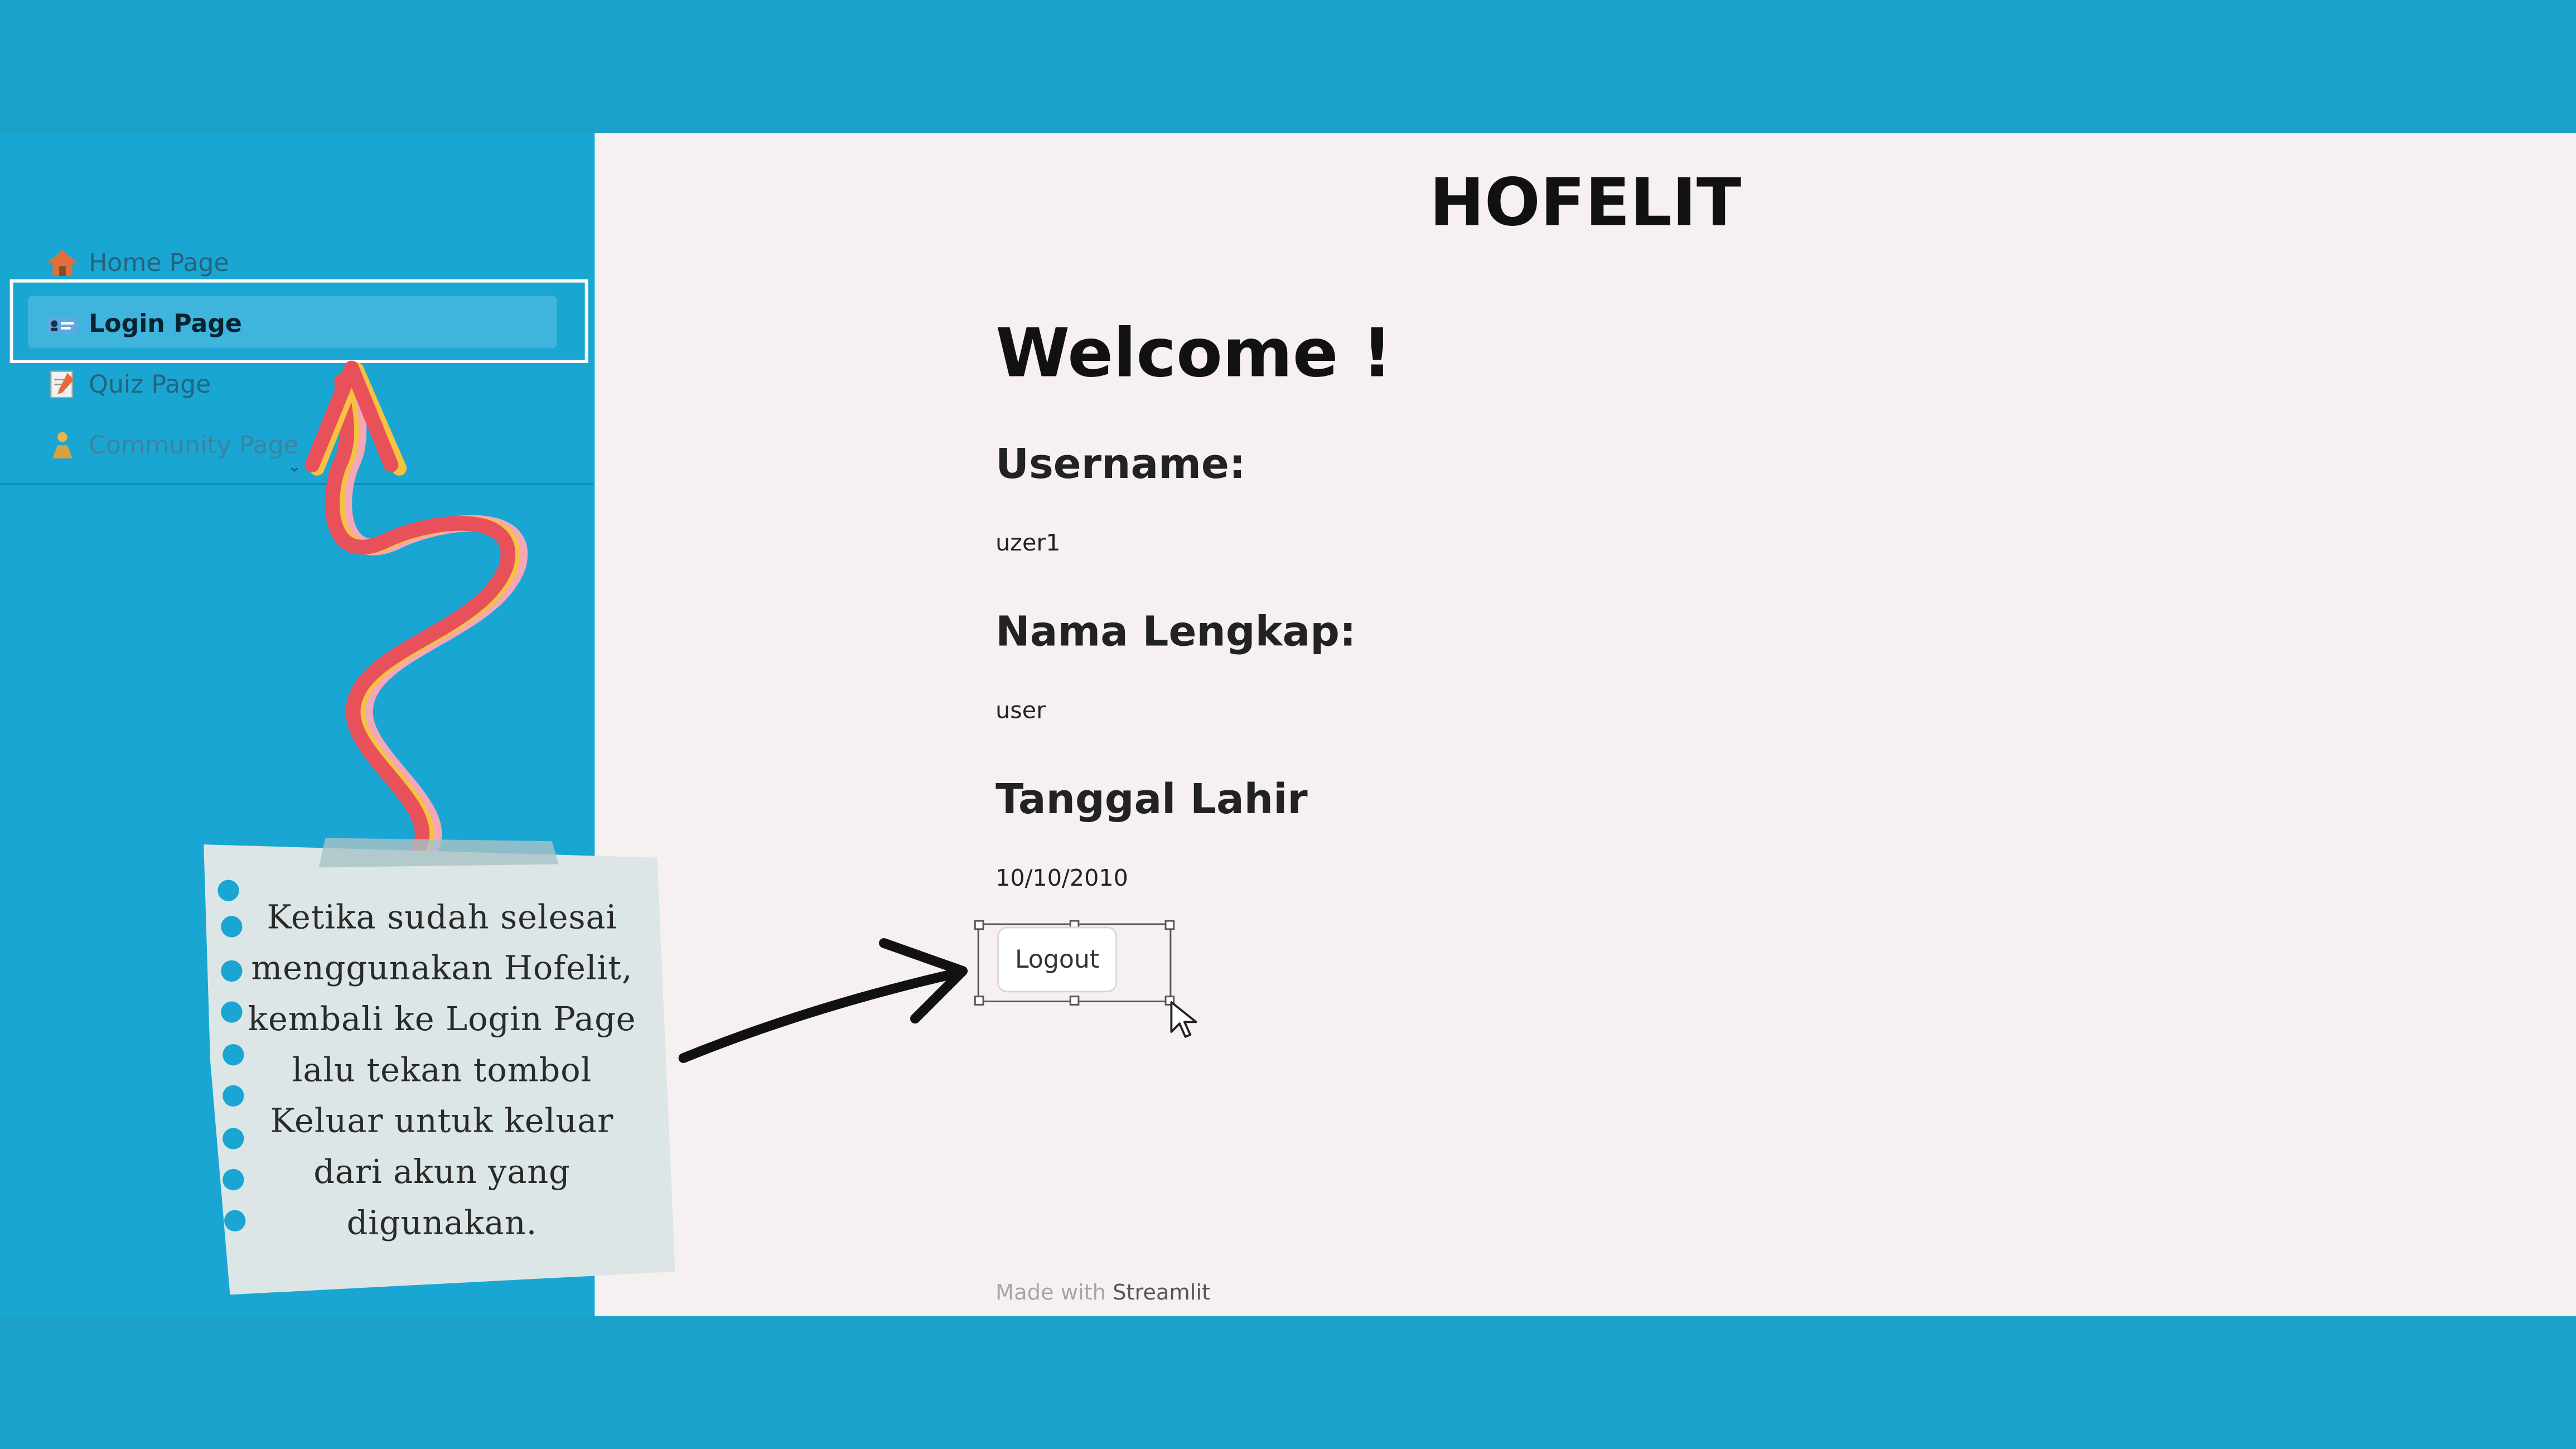 Image resolution: width=2576 pixels, height=1449 pixels. Describe the element at coordinates (417, 608) in the screenshot. I see `squiggle-arrow-icon` at that location.